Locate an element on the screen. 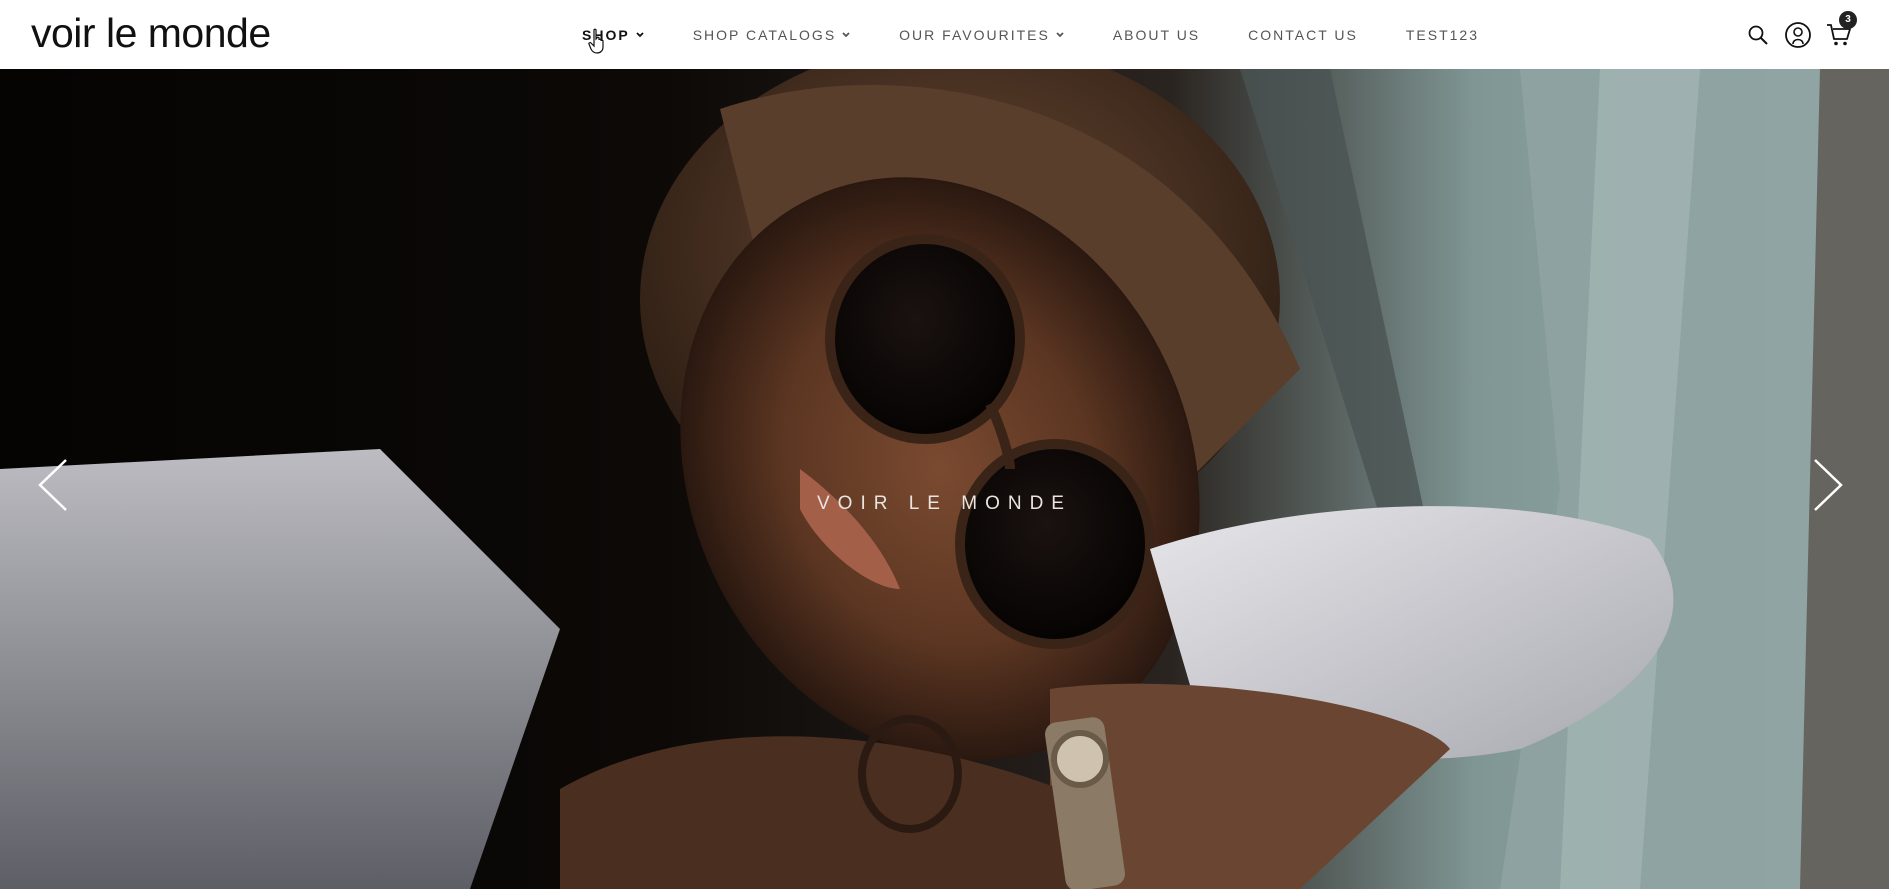 The height and width of the screenshot is (889, 1889). nav-our-favourites: OUR FAVOURITES is located at coordinates (982, 35).